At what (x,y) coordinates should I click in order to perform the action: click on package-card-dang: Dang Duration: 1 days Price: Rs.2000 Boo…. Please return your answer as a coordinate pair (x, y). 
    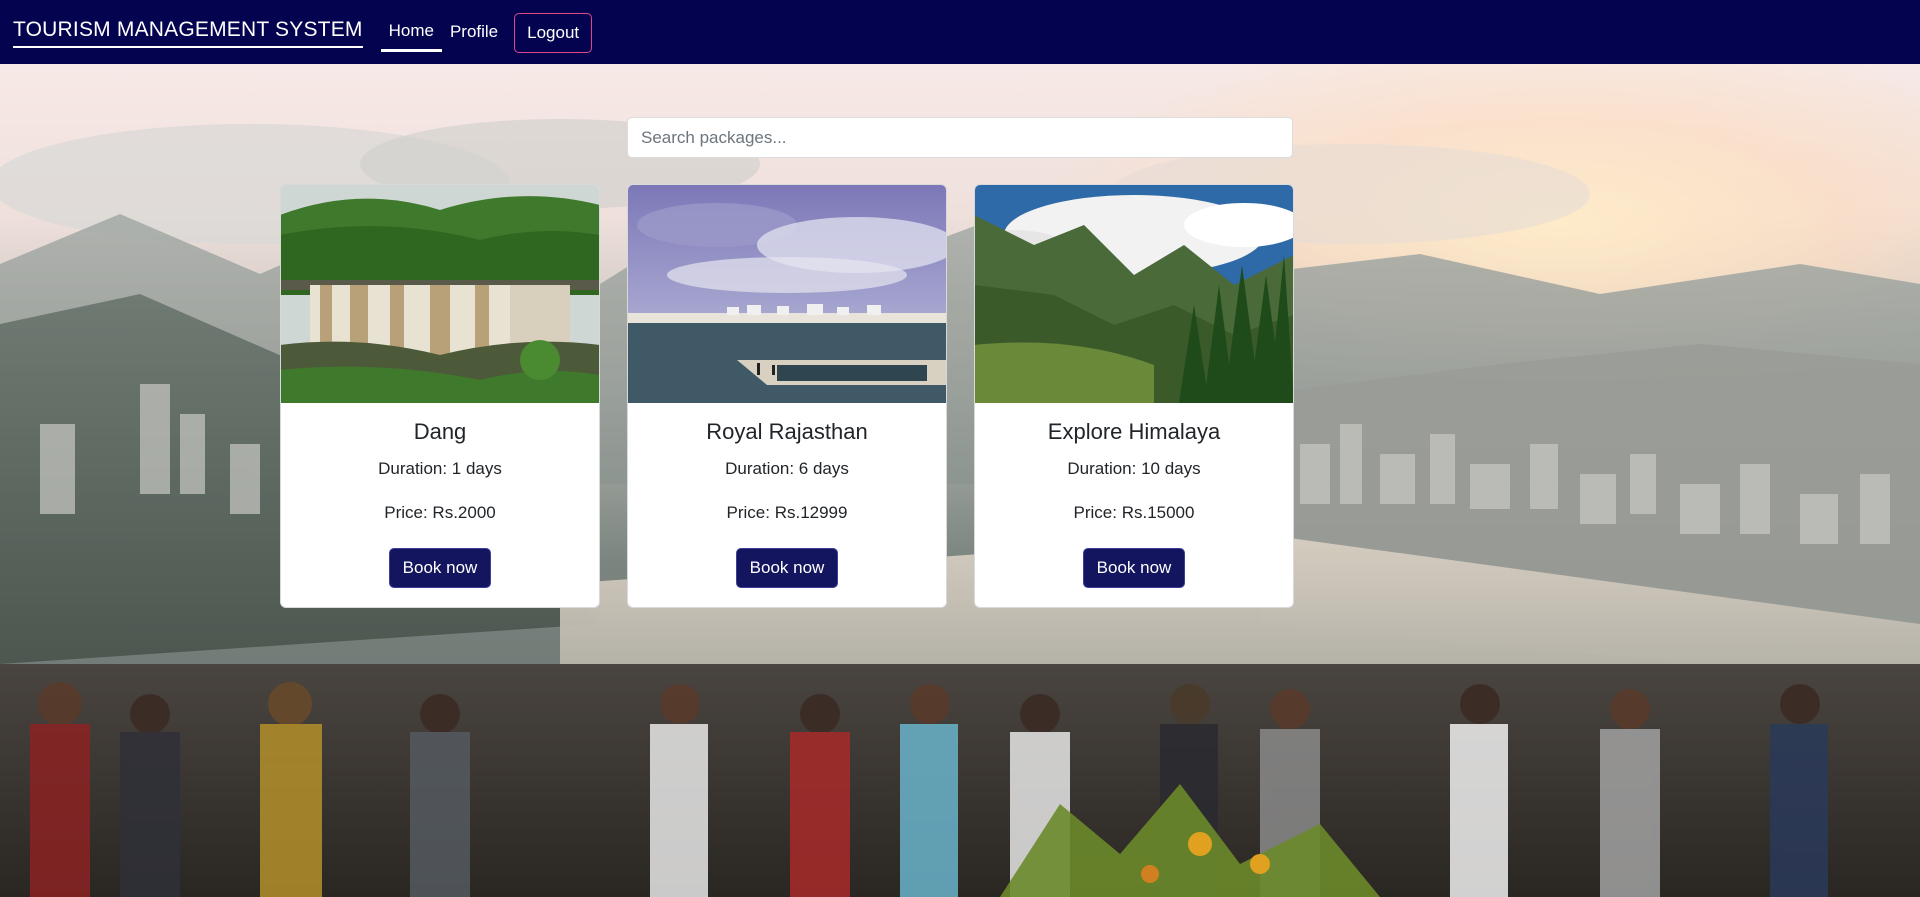
    Looking at the image, I should click on (440, 396).